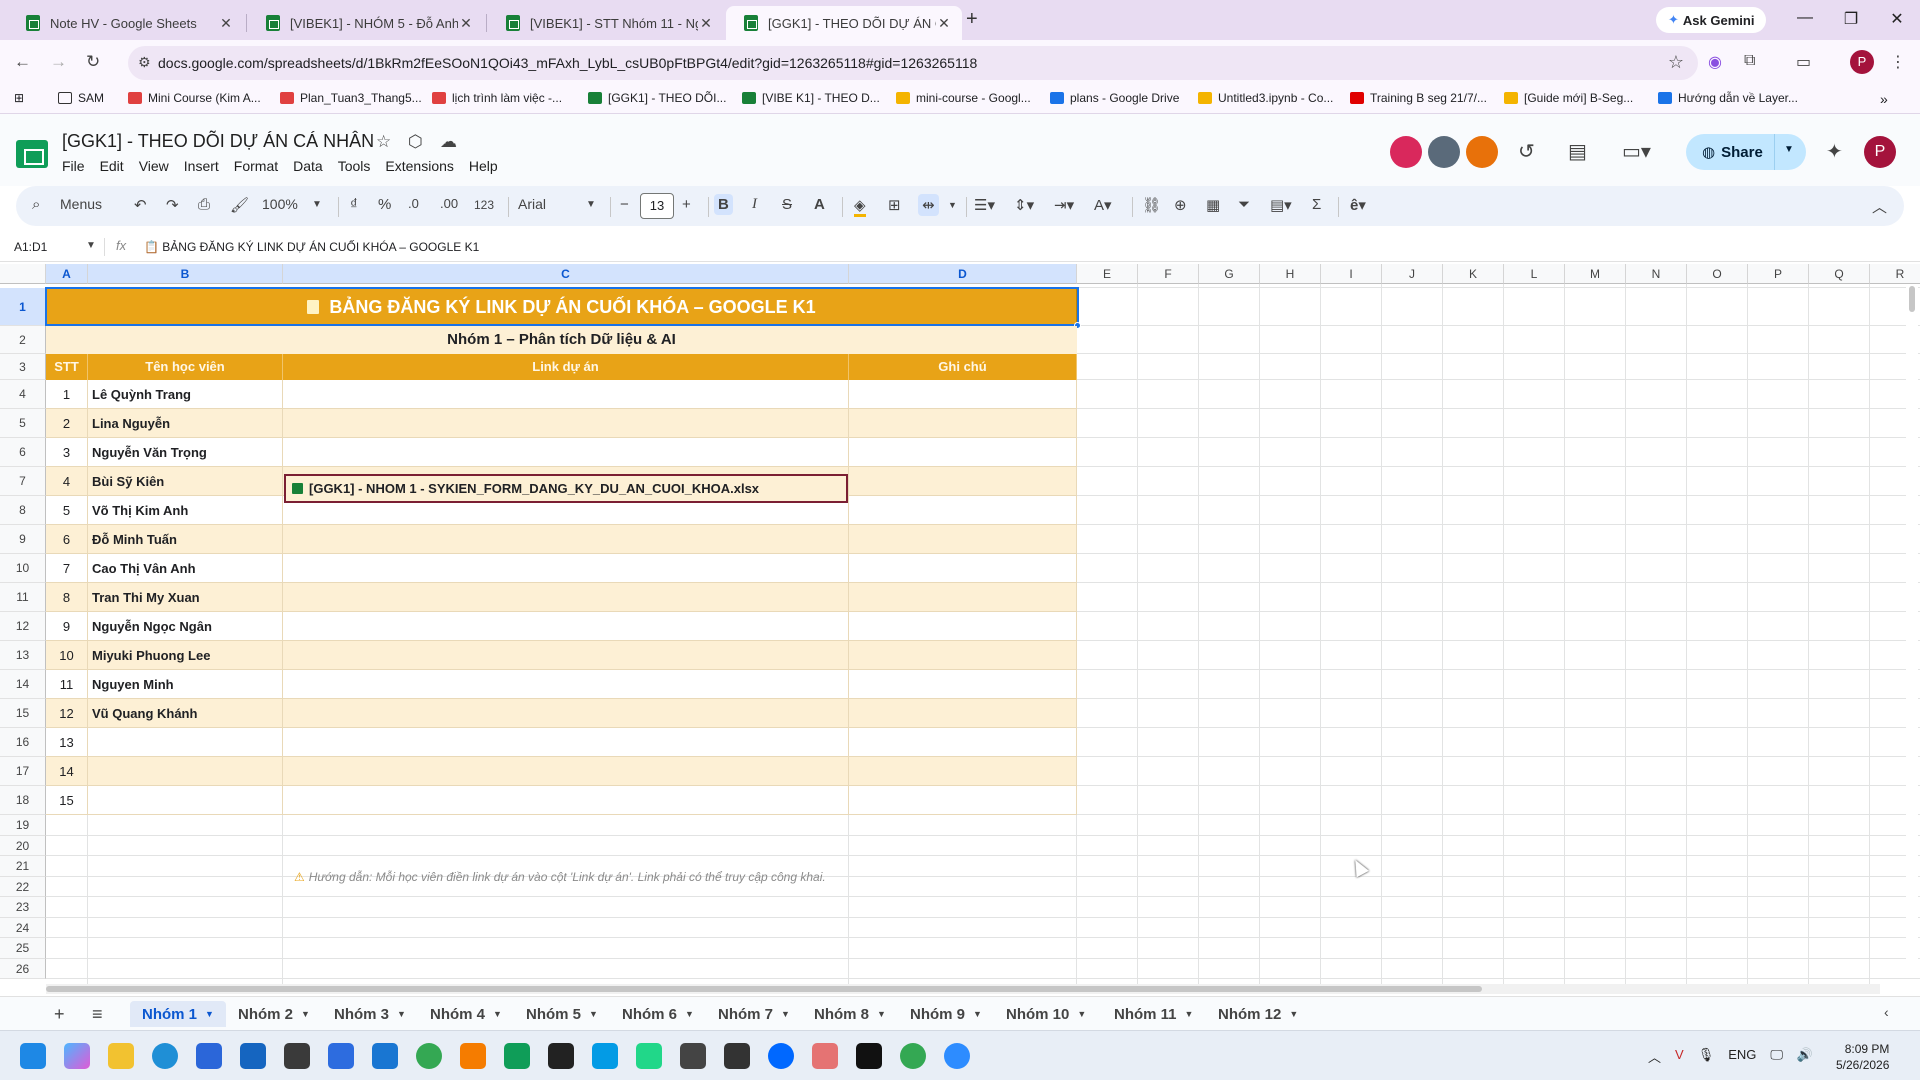  I want to click on collapse-toolbar-chevron-icon: ︿, so click(1879, 206).